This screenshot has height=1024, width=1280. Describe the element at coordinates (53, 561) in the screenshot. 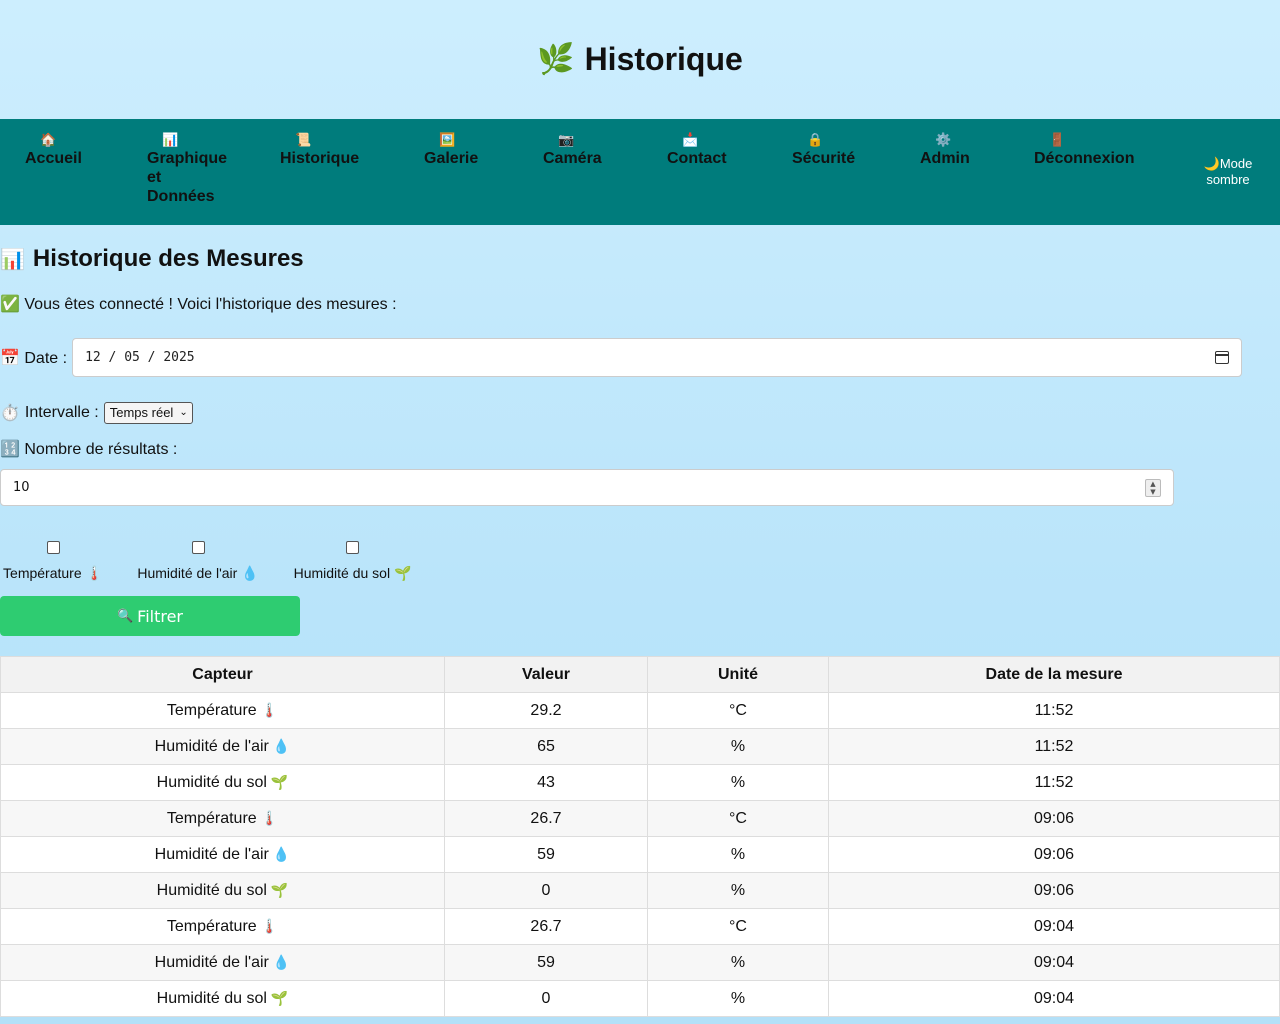

I see `checkbox-temperature: Température 🌡️` at that location.